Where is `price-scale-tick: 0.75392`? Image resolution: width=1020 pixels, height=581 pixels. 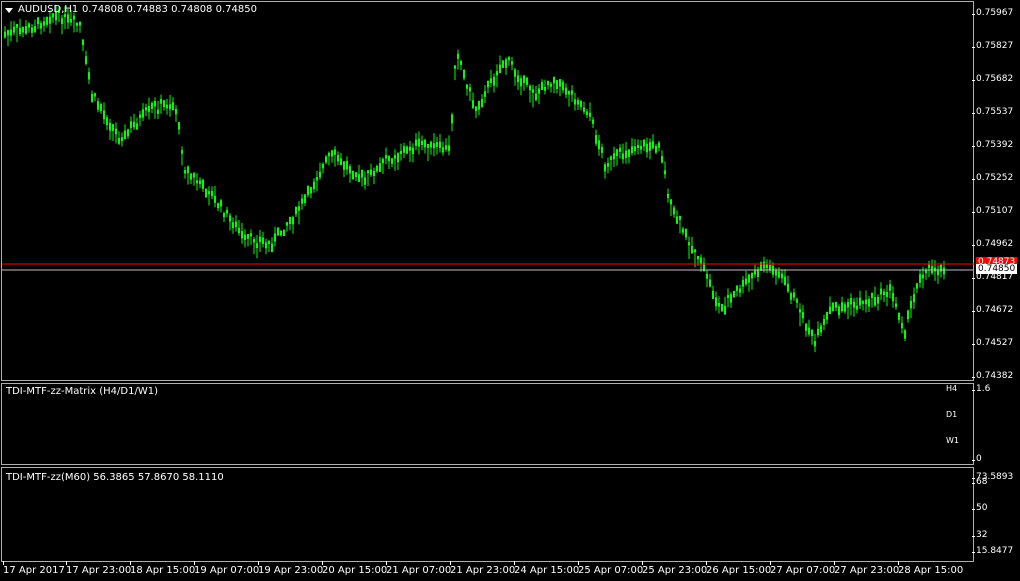 price-scale-tick: 0.75392 is located at coordinates (992, 145).